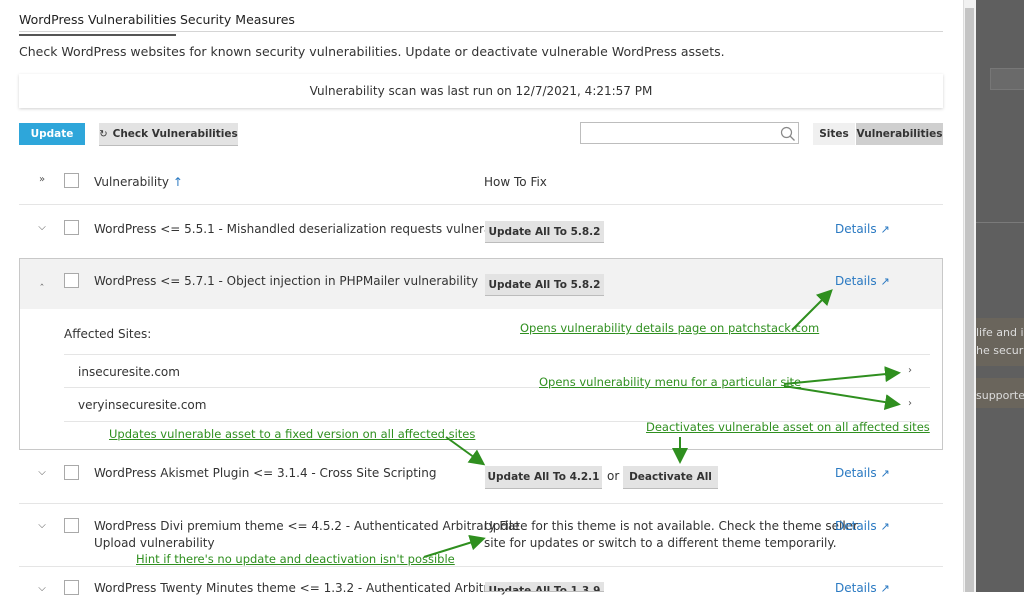 The width and height of the screenshot is (1024, 595). Describe the element at coordinates (1000, 350) in the screenshot. I see `background-text: he securi` at that location.